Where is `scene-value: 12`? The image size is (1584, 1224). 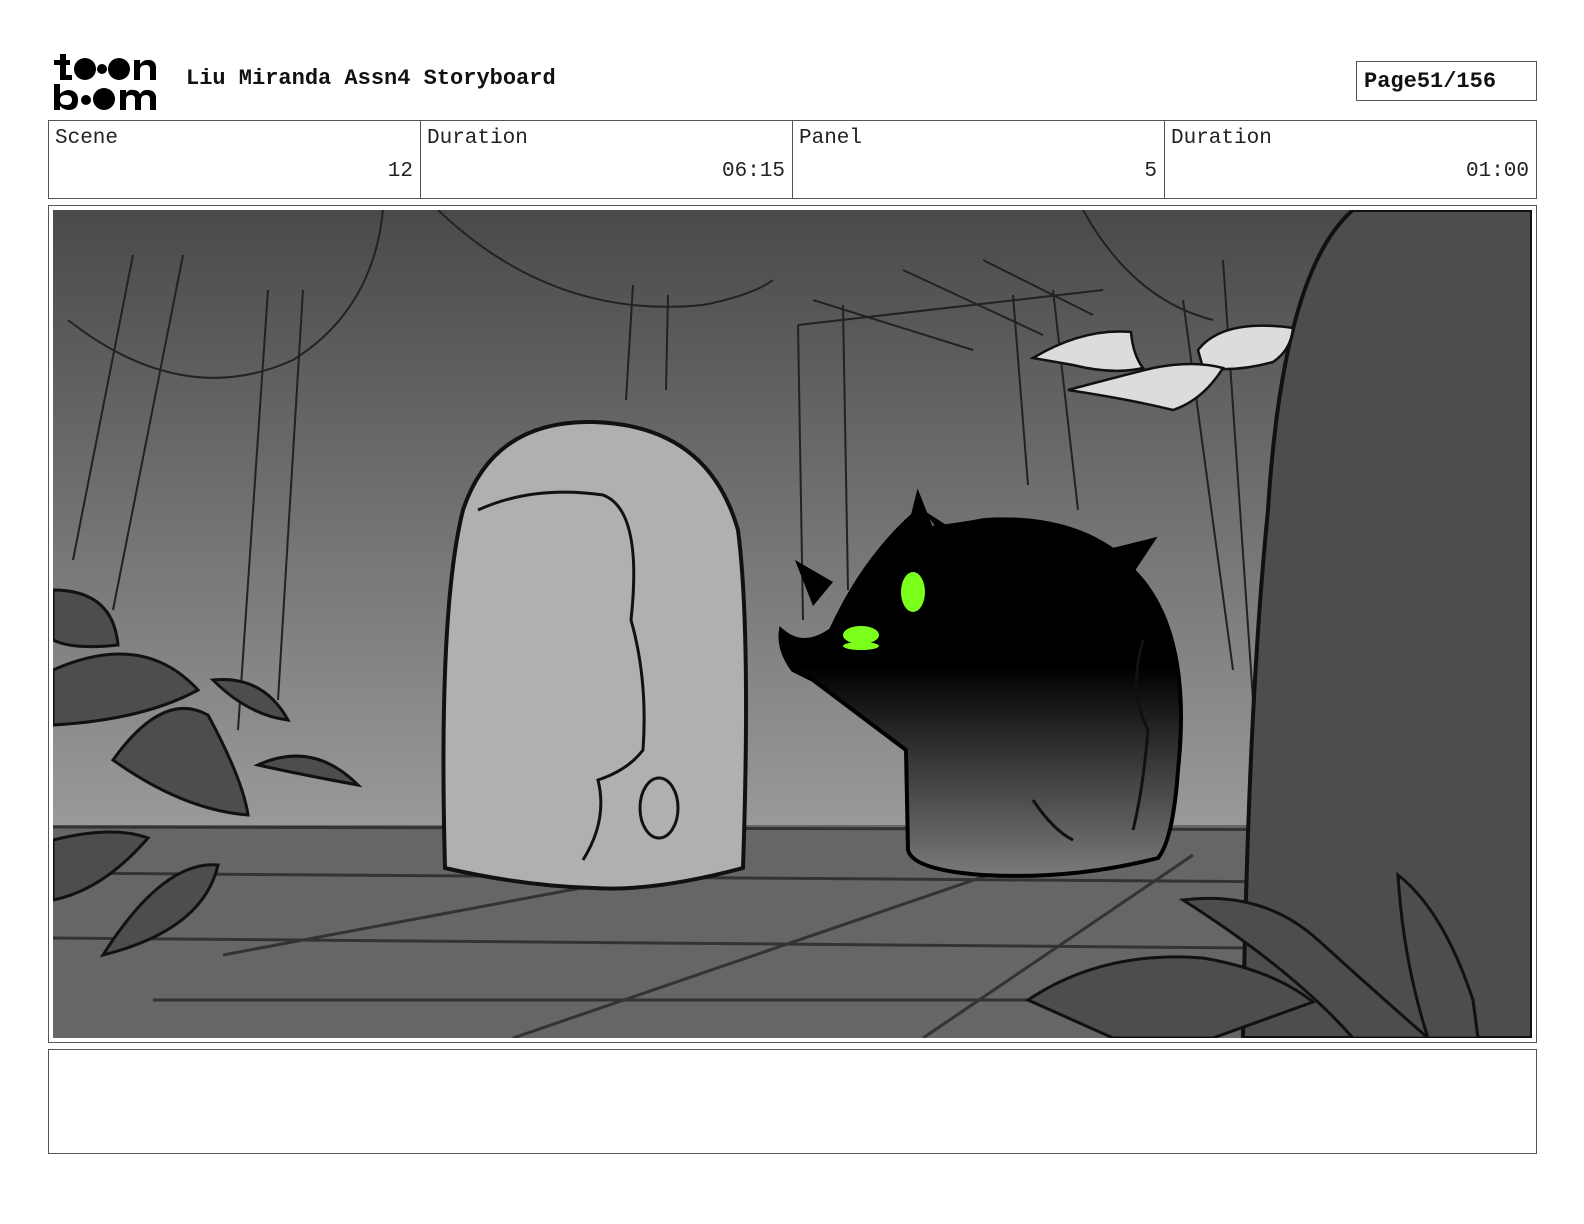
scene-value: 12 is located at coordinates (400, 171).